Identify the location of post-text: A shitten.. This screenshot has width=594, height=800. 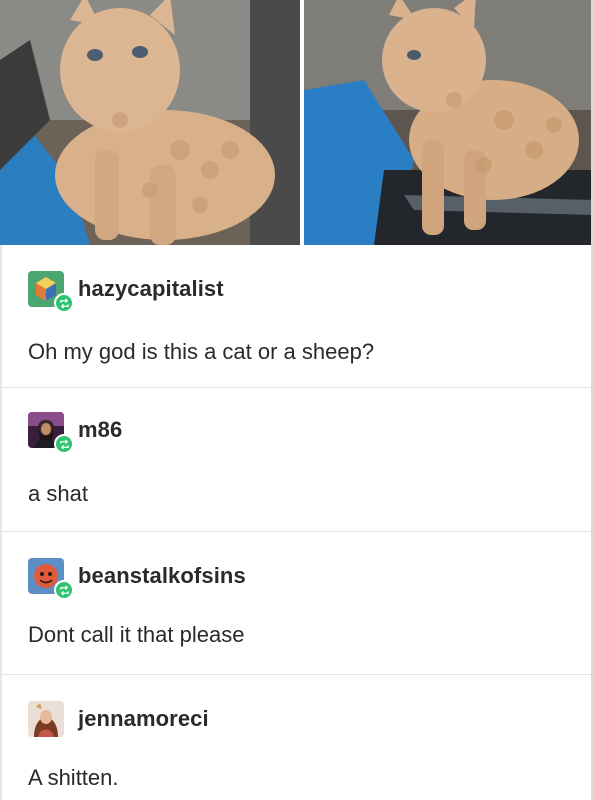
(73, 777).